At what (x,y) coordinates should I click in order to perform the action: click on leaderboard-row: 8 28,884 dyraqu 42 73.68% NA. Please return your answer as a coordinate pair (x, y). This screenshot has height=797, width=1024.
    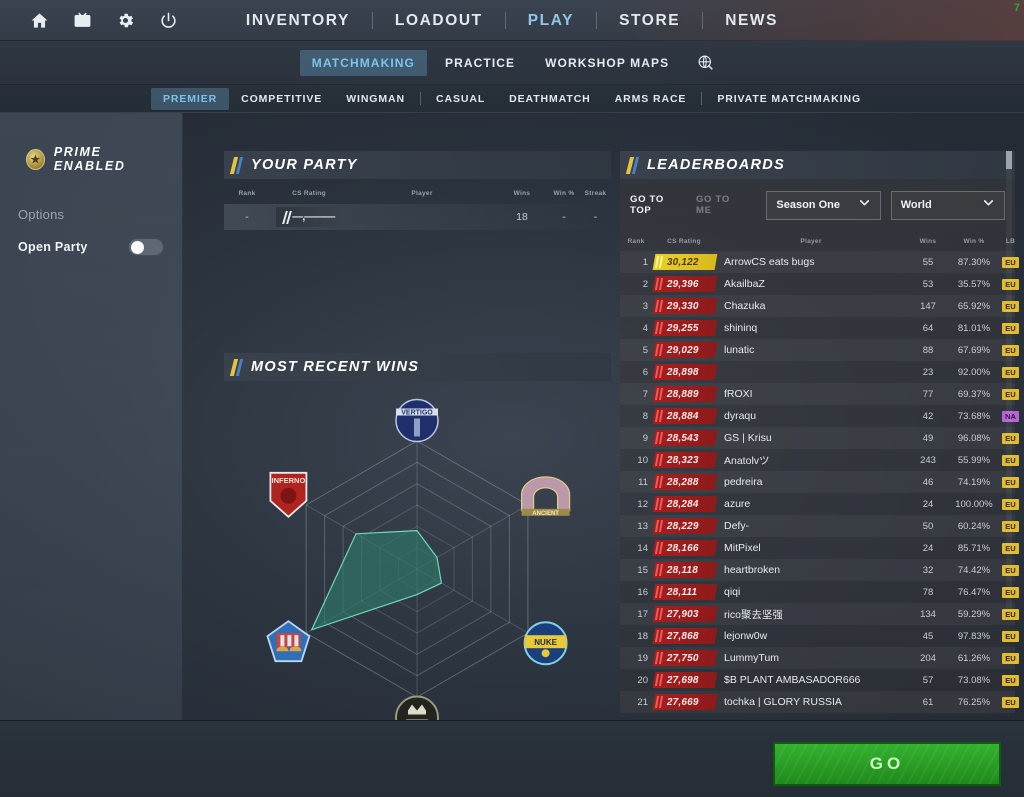
    Looking at the image, I should click on (819, 416).